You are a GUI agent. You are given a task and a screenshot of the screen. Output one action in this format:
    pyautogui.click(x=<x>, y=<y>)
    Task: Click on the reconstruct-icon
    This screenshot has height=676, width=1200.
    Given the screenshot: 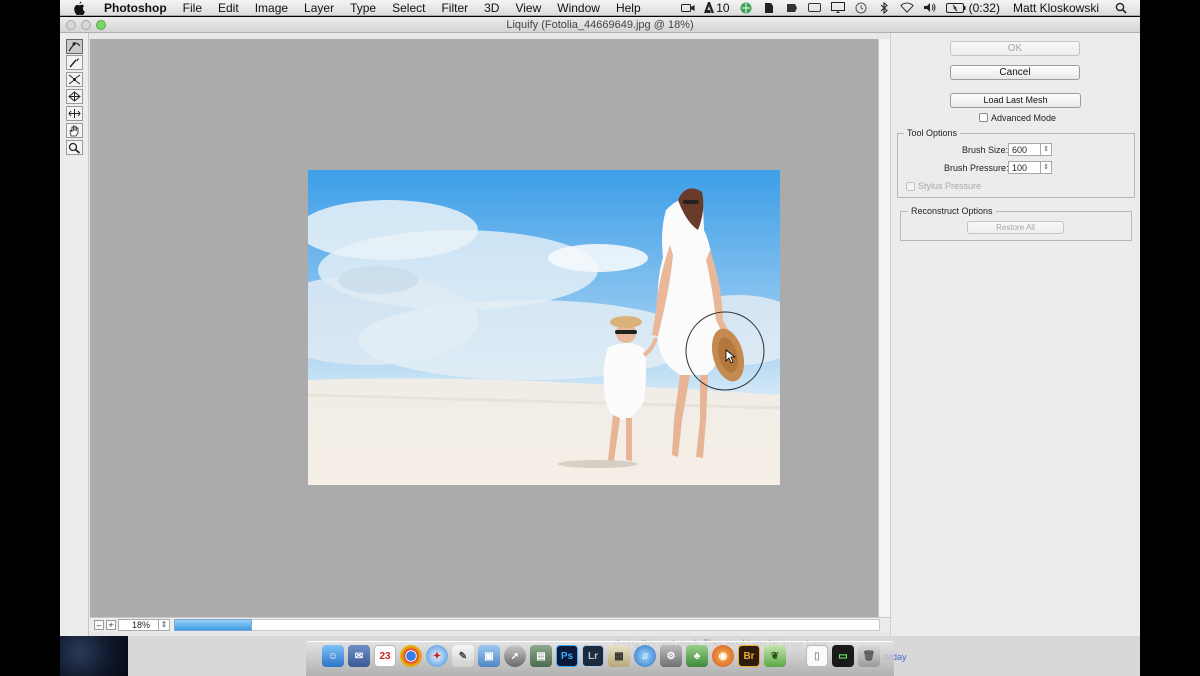 What is the action you would take?
    pyautogui.click(x=74, y=63)
    